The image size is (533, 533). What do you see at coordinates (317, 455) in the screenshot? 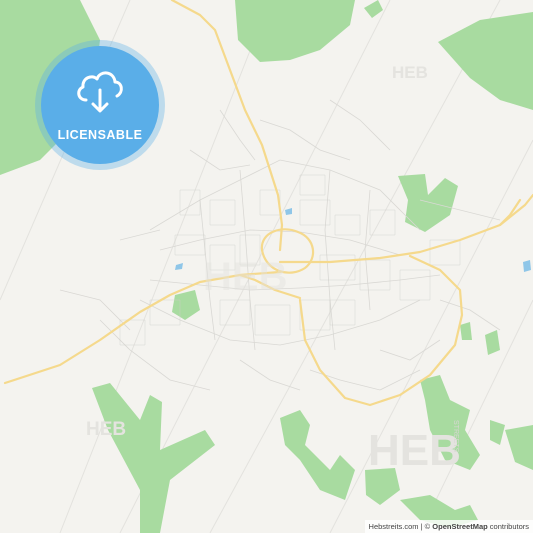
I see `park-south-center` at bounding box center [317, 455].